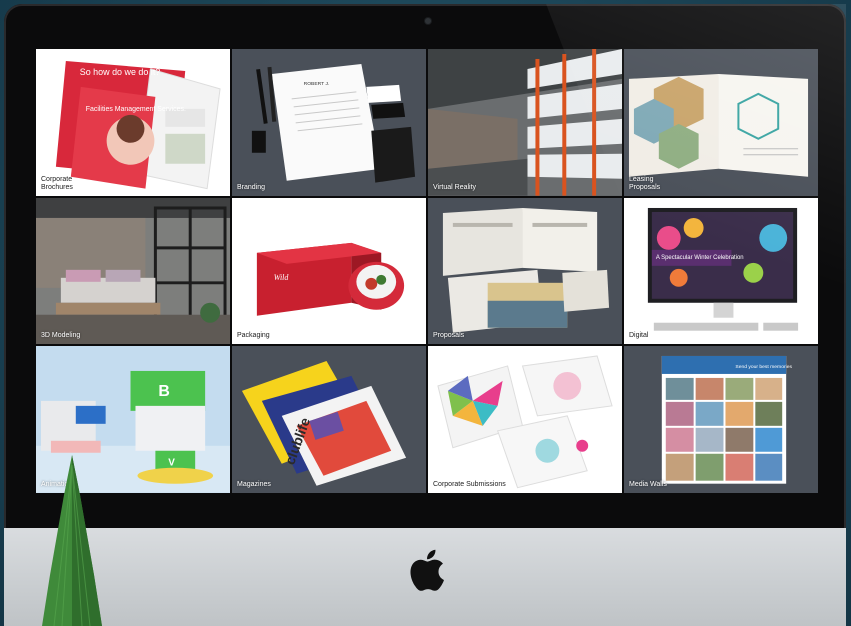 This screenshot has height=626, width=851. I want to click on brochure-cover-text: Facilities Management Services., so click(136, 109).